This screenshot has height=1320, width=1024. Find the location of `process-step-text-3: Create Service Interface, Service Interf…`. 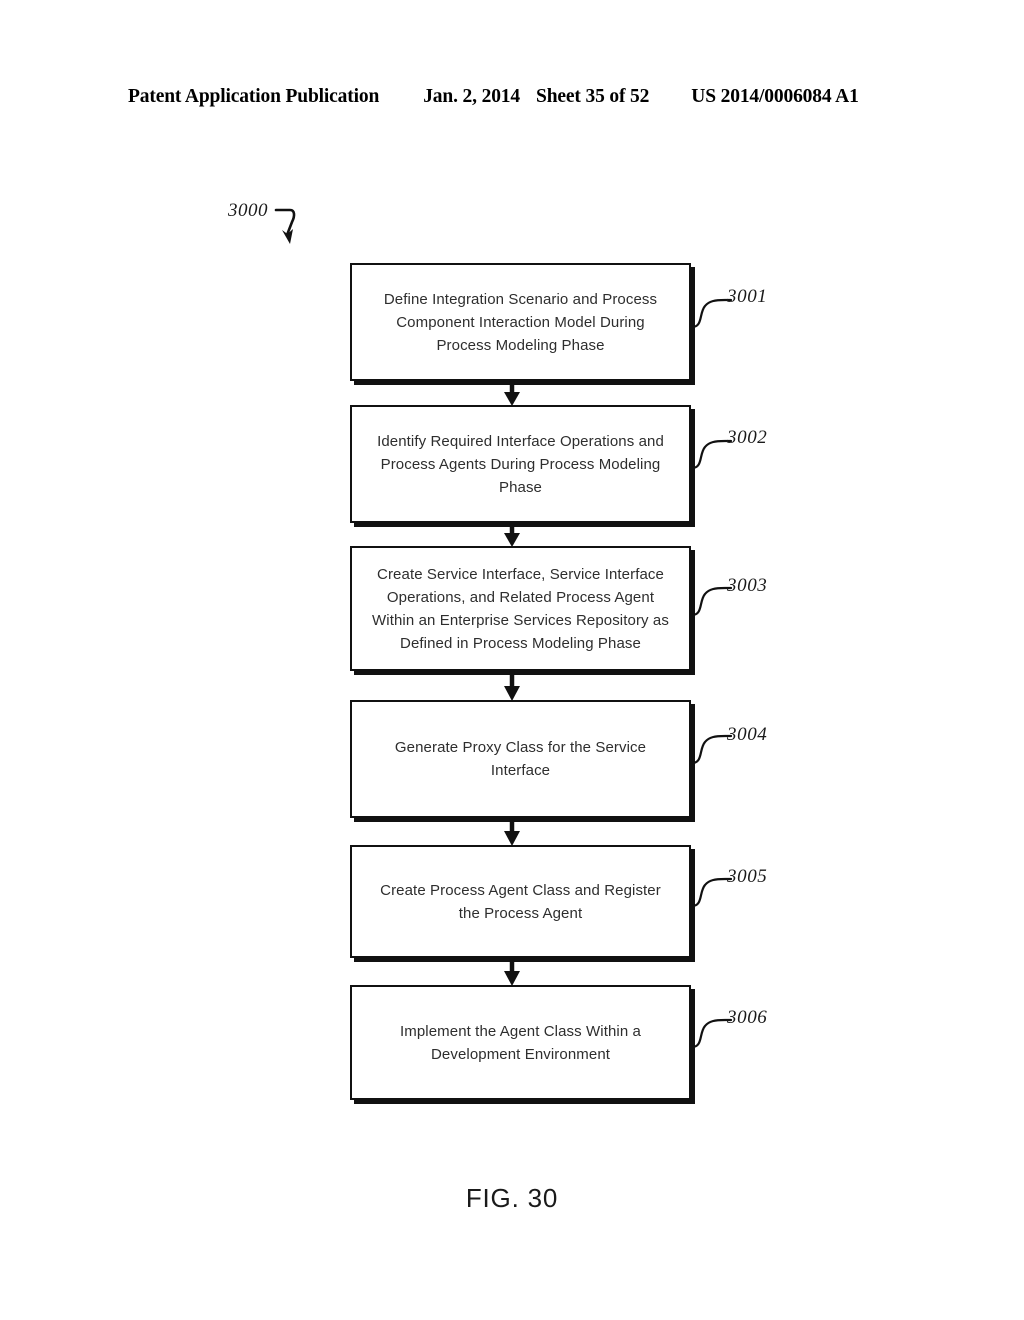

process-step-text-3: Create Service Interface, Service Interf… is located at coordinates (520, 608).